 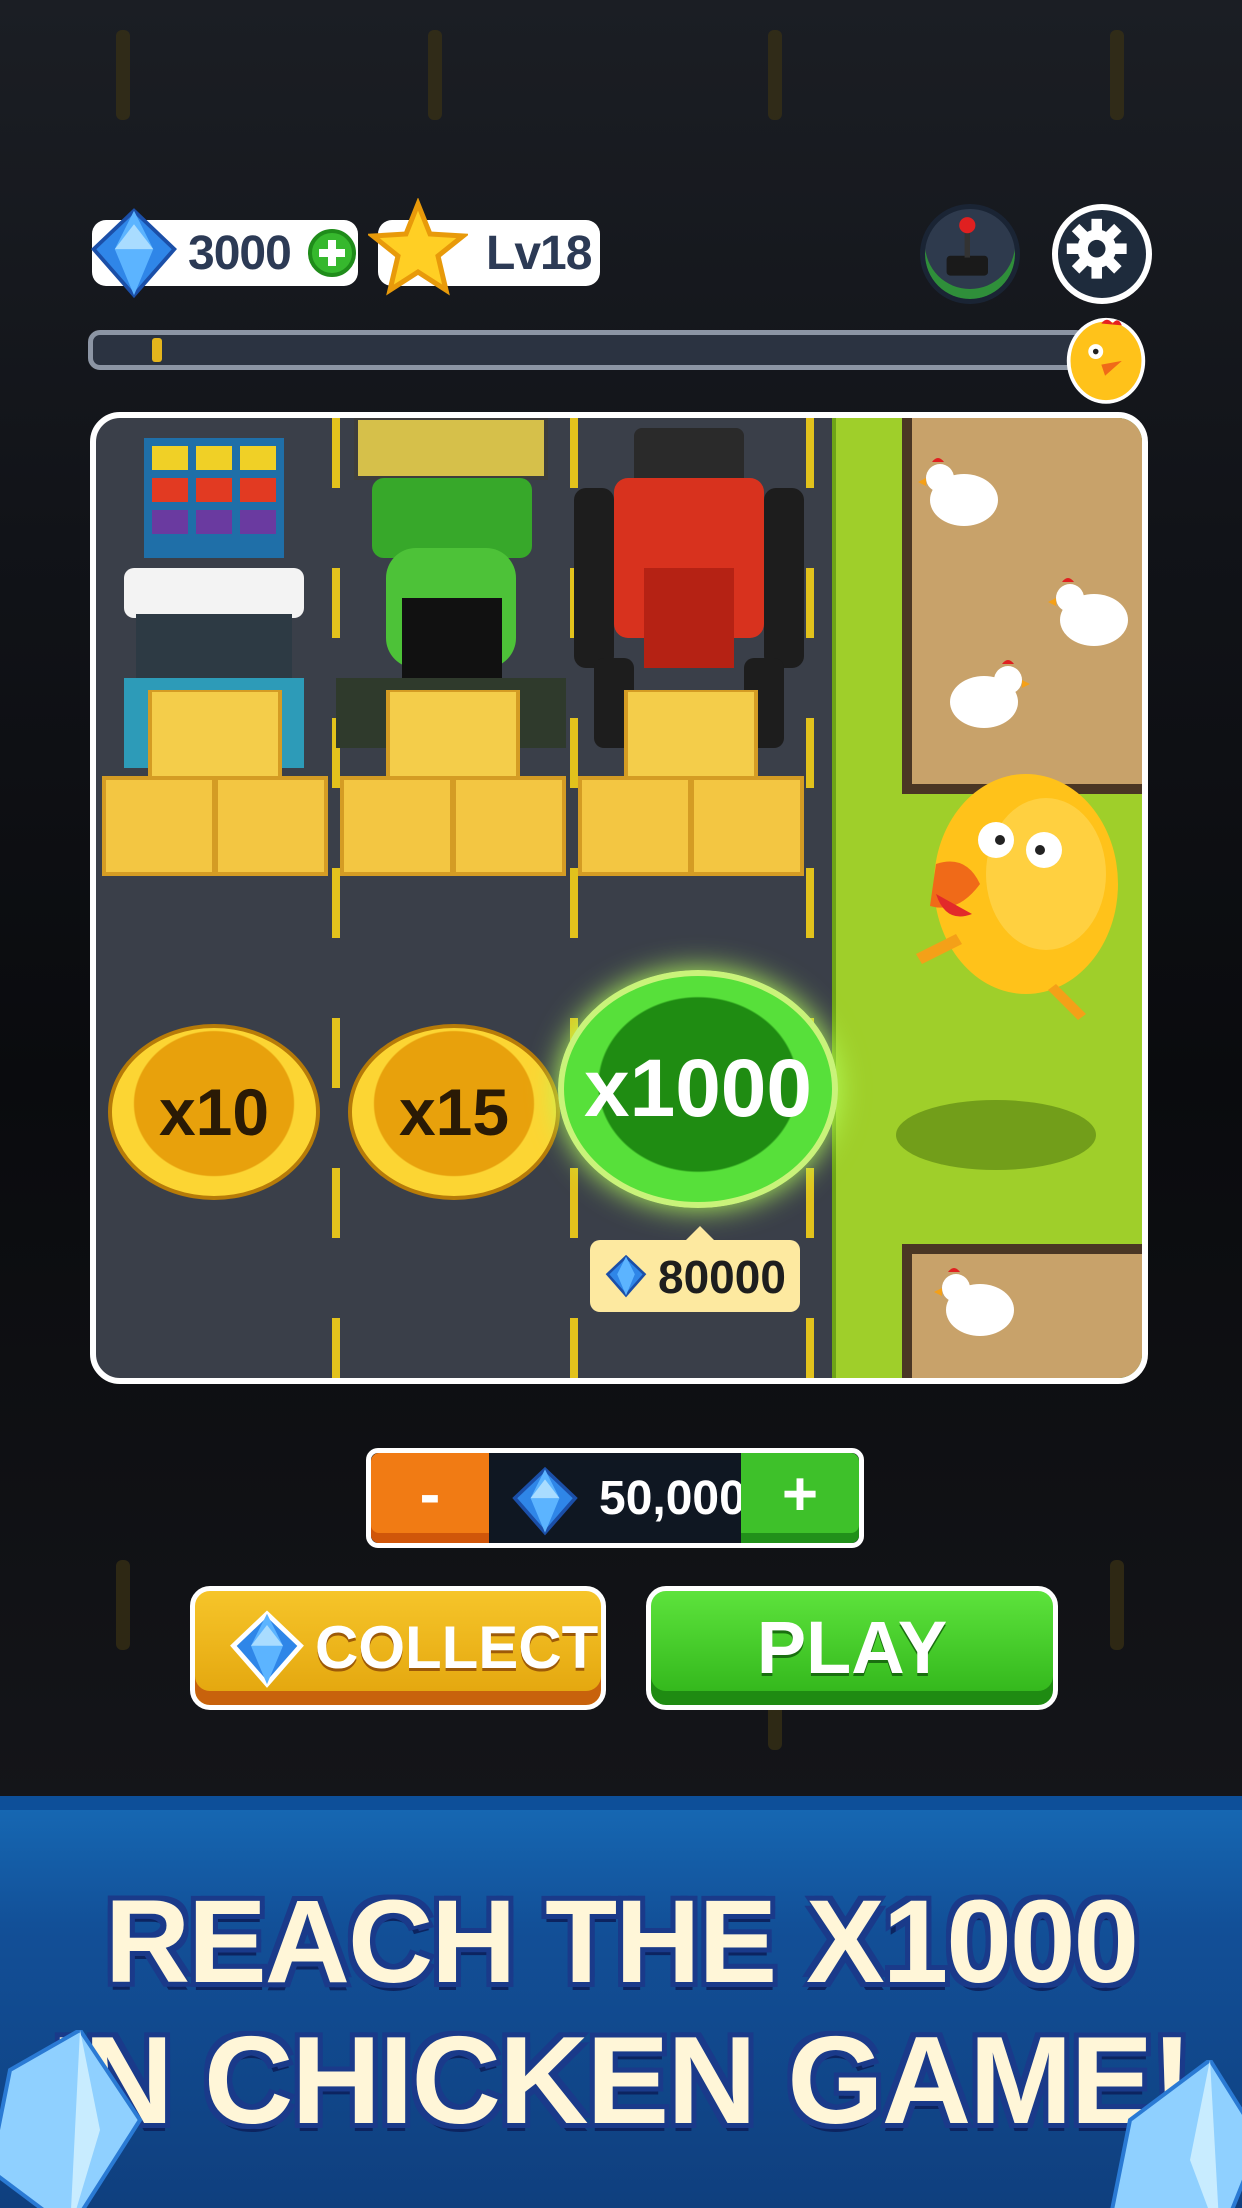 I want to click on settings-button, so click(x=1102, y=254).